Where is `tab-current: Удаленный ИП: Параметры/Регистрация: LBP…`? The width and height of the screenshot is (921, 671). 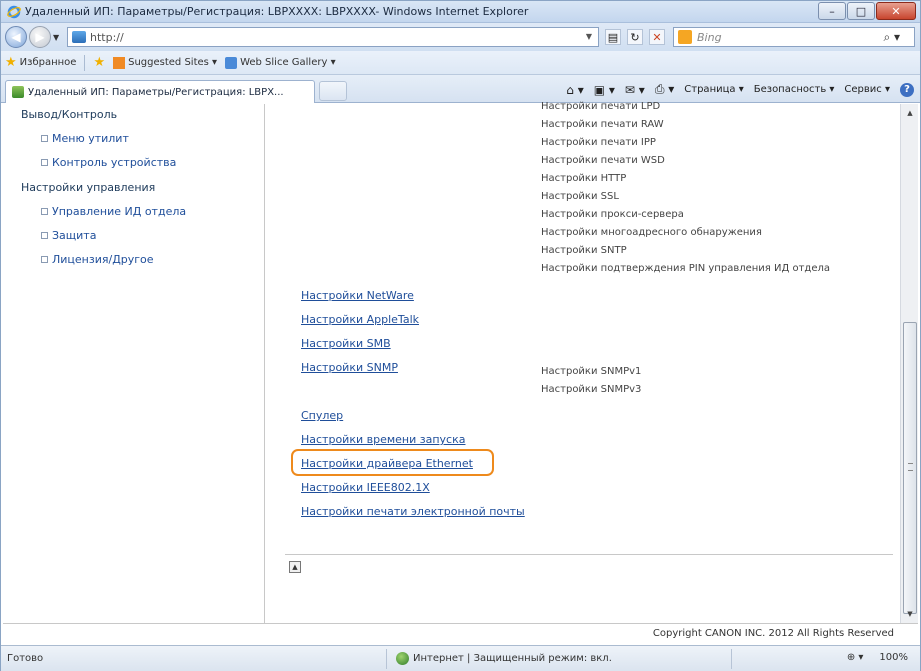
tab-current: Удаленный ИП: Параметры/Регистрация: LBP… is located at coordinates (160, 91).